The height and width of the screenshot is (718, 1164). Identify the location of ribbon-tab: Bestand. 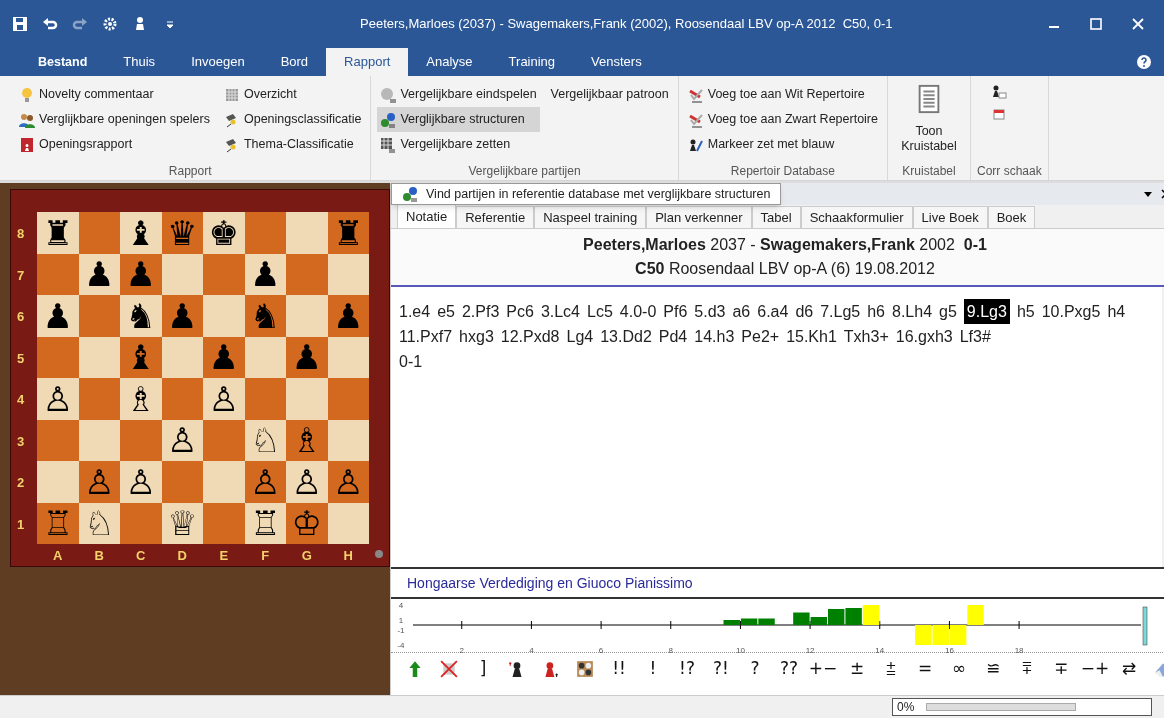
(63, 62).